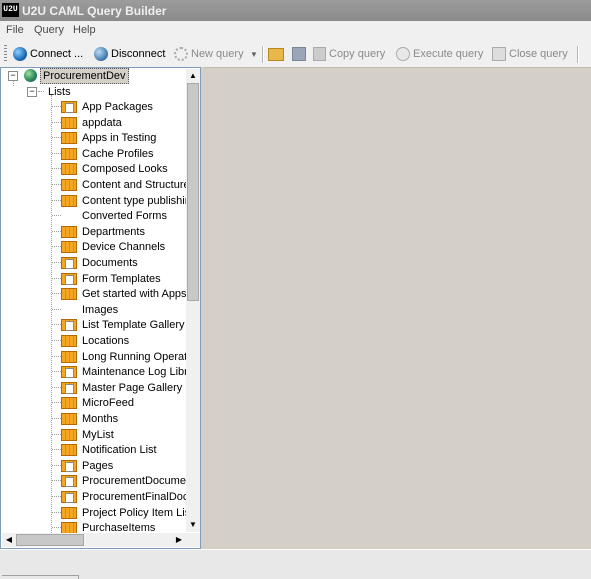 This screenshot has width=591, height=579. What do you see at coordinates (50, 540) in the screenshot?
I see `horizontal-scroll-thumb` at bounding box center [50, 540].